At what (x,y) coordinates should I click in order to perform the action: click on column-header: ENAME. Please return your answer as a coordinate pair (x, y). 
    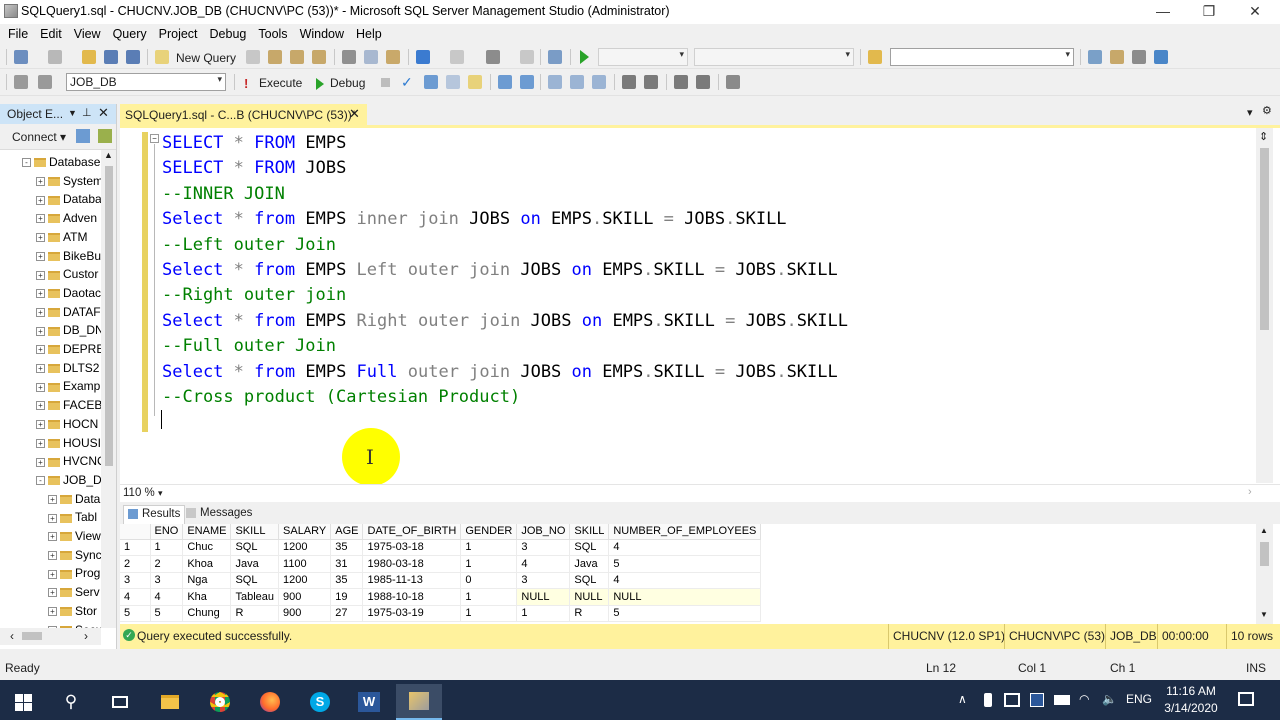
    Looking at the image, I should click on (207, 532).